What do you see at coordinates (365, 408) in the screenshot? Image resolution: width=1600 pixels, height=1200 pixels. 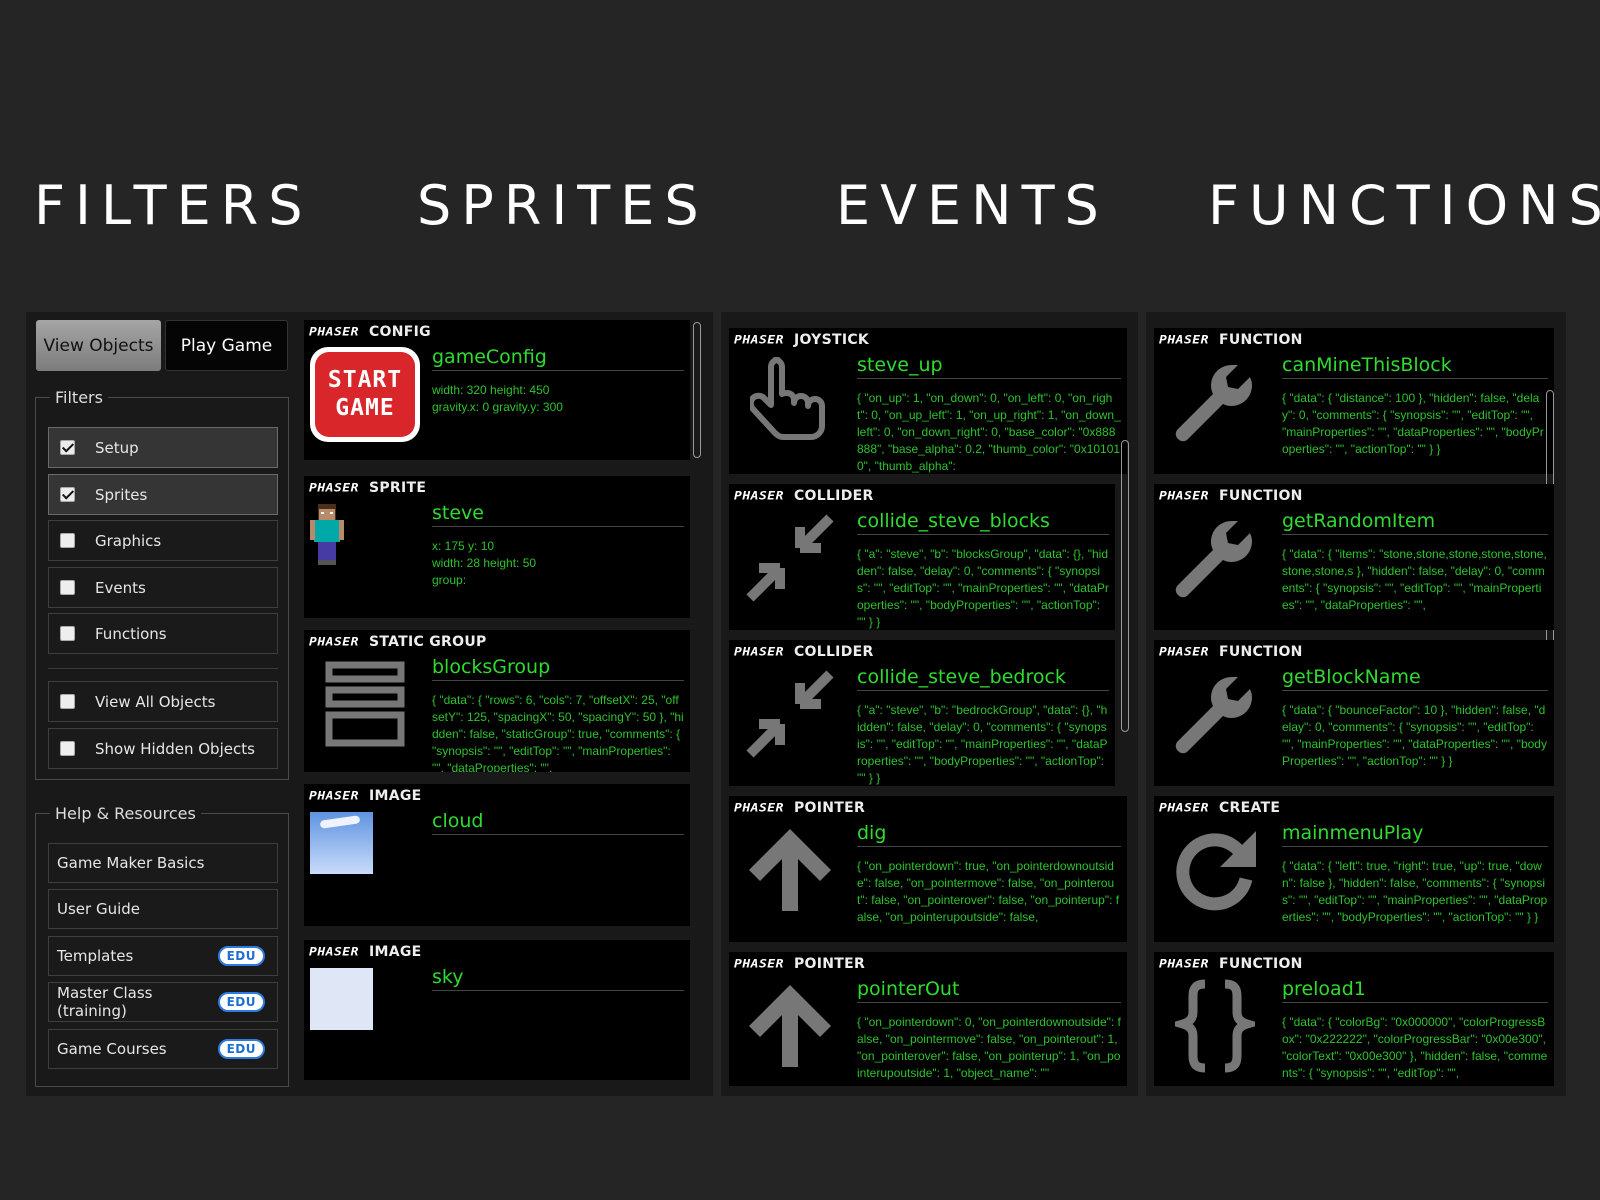 I see `game-label: GAME` at bounding box center [365, 408].